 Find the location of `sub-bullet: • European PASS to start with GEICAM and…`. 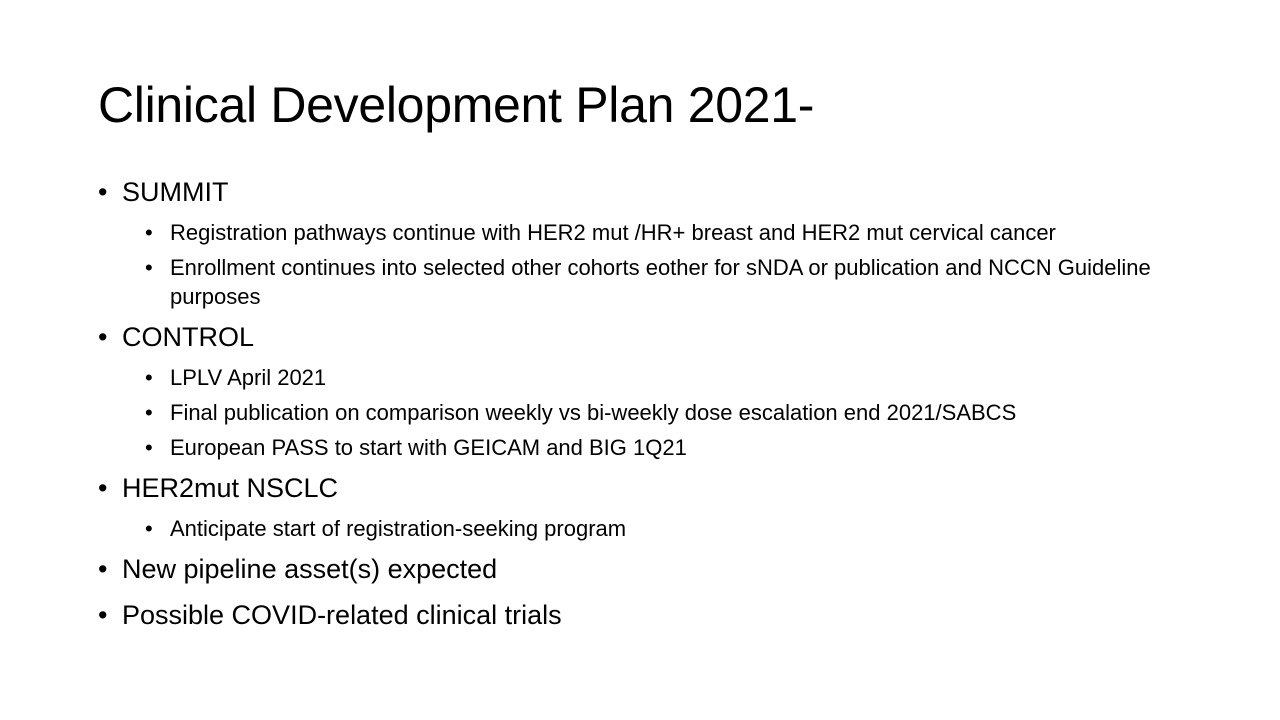

sub-bullet: • European PASS to start with GEICAM and… is located at coordinates (639, 447).